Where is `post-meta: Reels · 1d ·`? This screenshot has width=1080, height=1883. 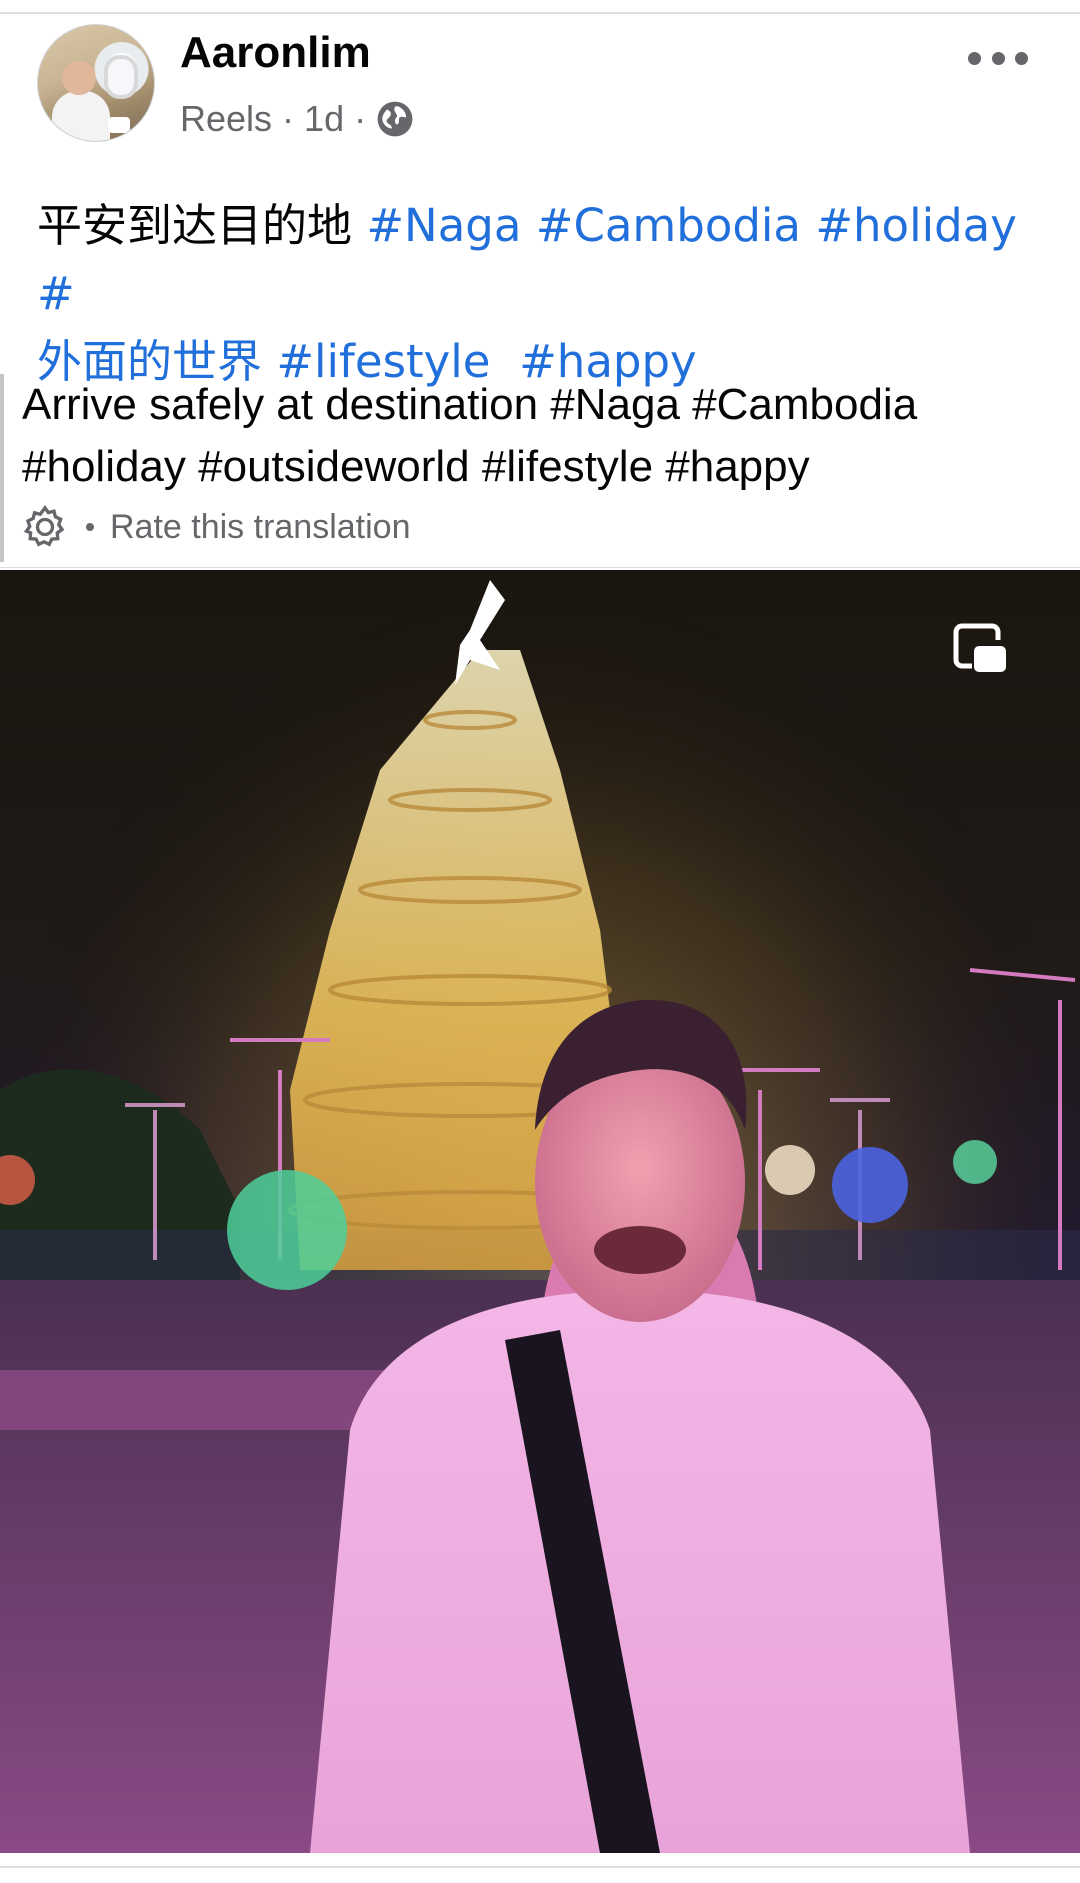 post-meta: Reels · 1d · is located at coordinates (297, 119).